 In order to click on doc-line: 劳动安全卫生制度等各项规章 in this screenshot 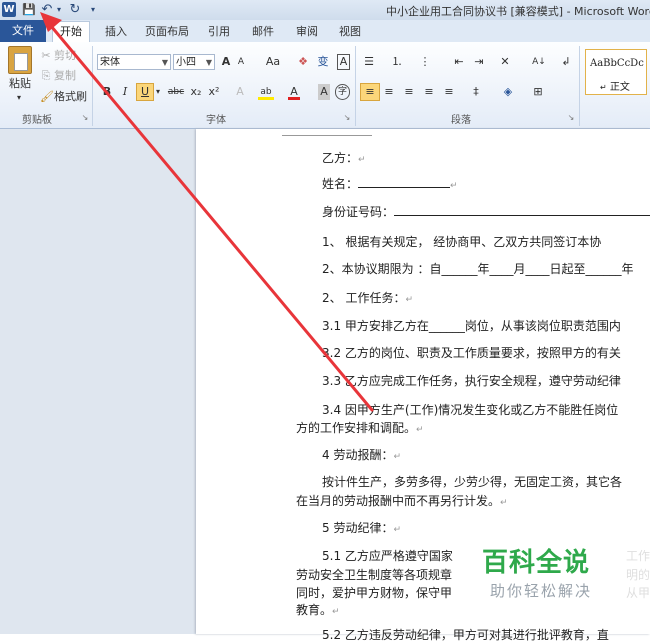, I will do `click(374, 575)`.